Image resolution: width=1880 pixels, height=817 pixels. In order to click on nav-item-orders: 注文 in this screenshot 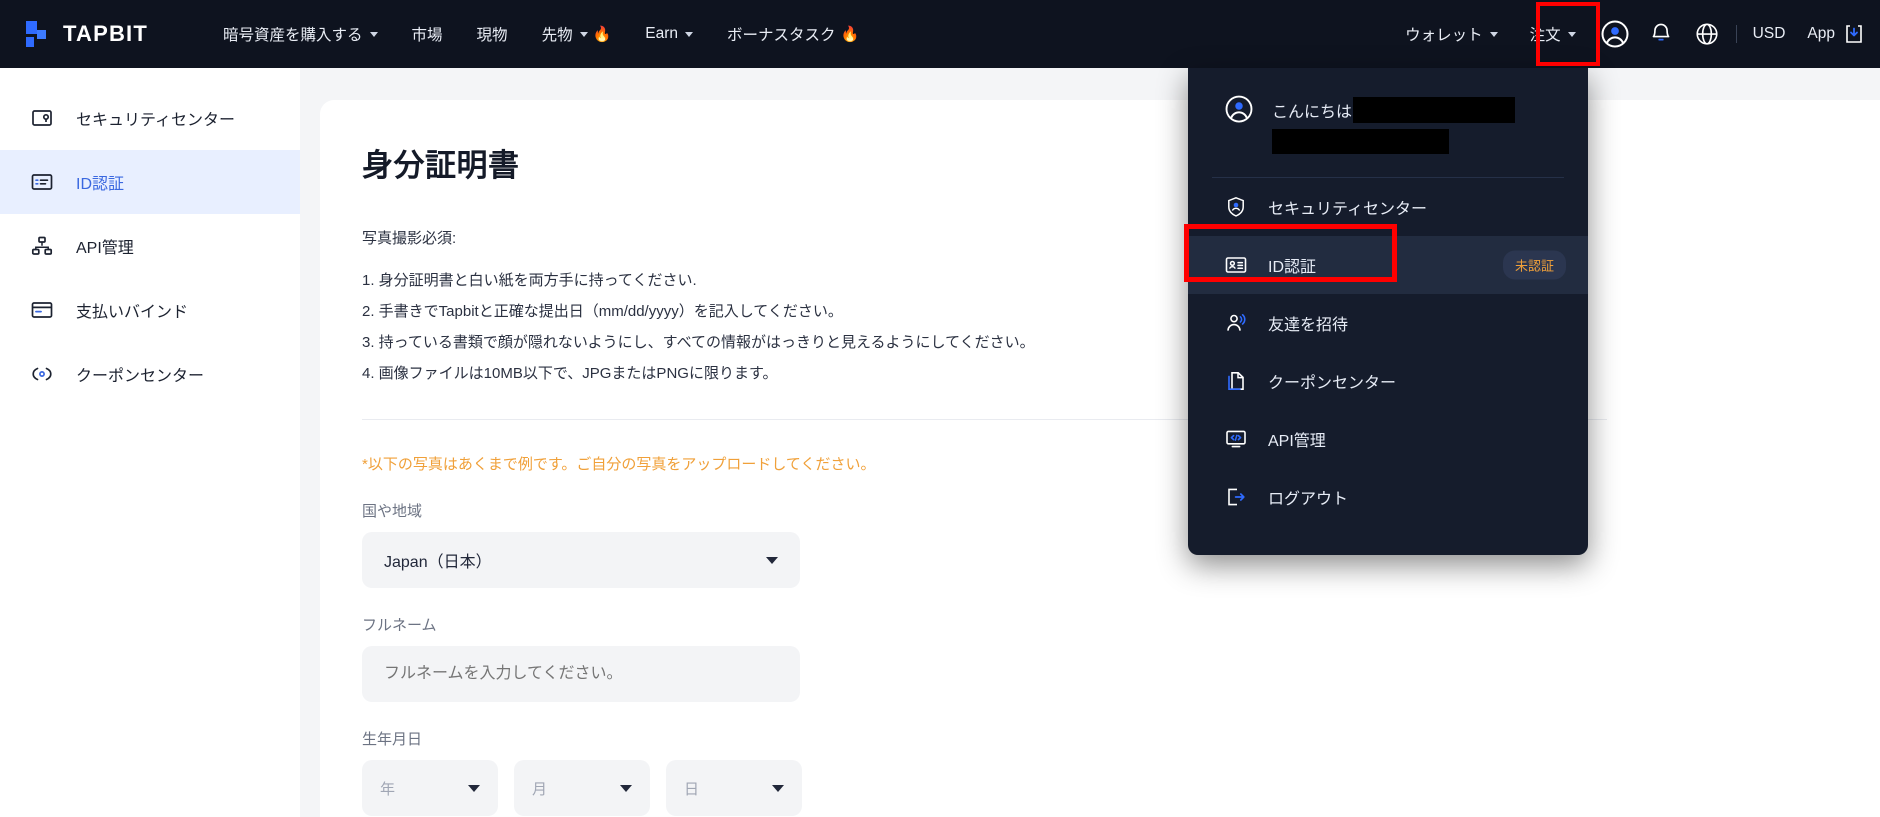, I will do `click(1553, 34)`.